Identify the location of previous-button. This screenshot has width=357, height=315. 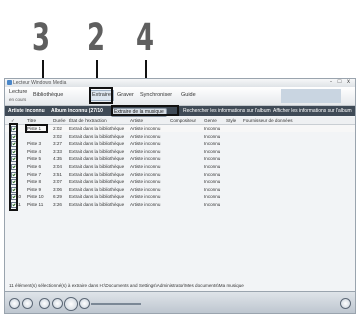
(57, 303).